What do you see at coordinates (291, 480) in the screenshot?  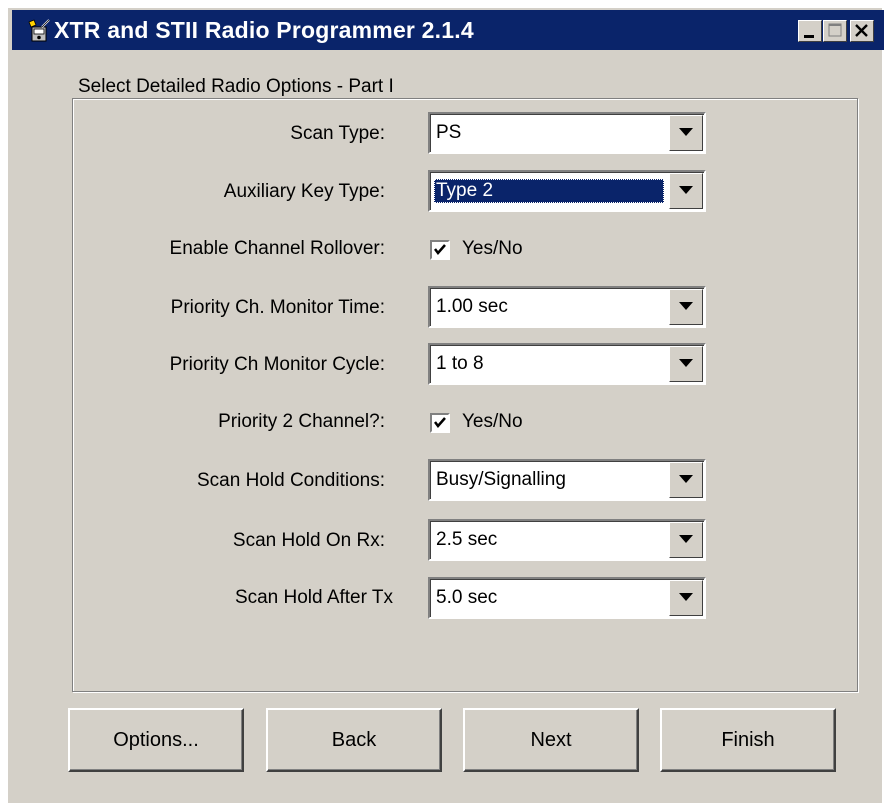 I see `scan-hold-conditions-label: Scan Hold Conditions:` at bounding box center [291, 480].